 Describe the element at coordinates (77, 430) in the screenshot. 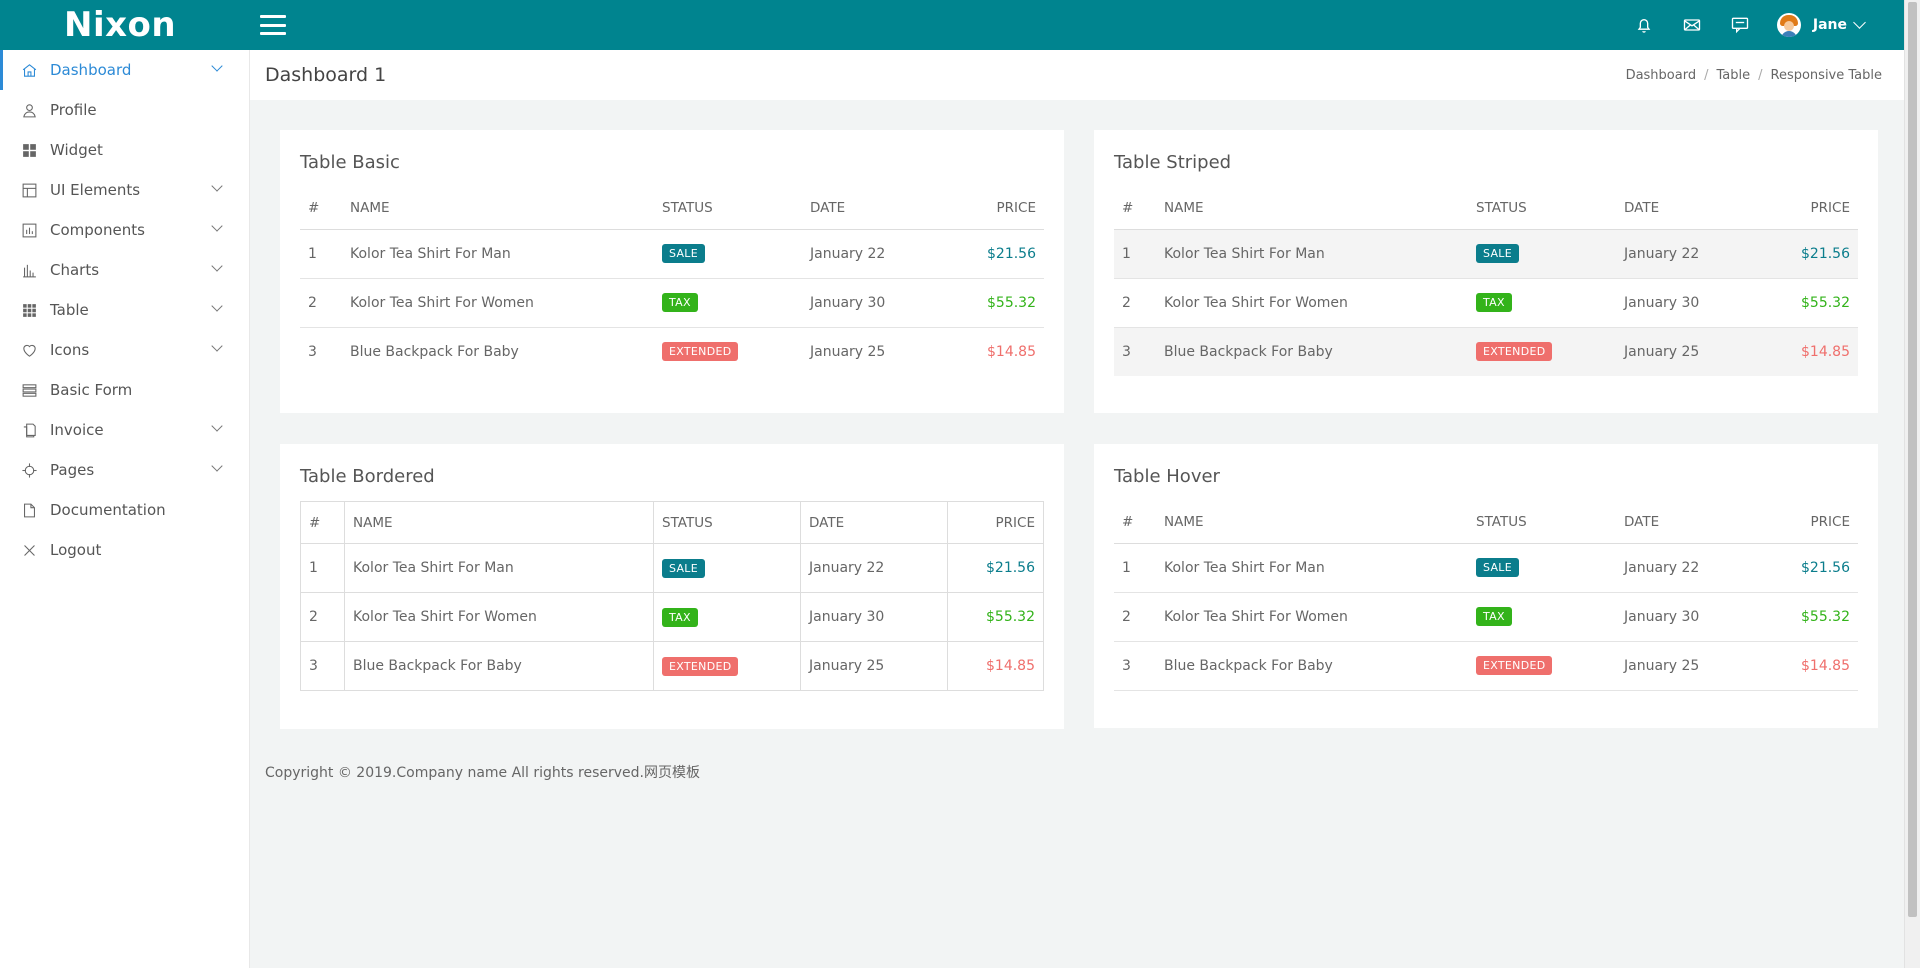

I see `sidebar-item-label: Invoice` at that location.